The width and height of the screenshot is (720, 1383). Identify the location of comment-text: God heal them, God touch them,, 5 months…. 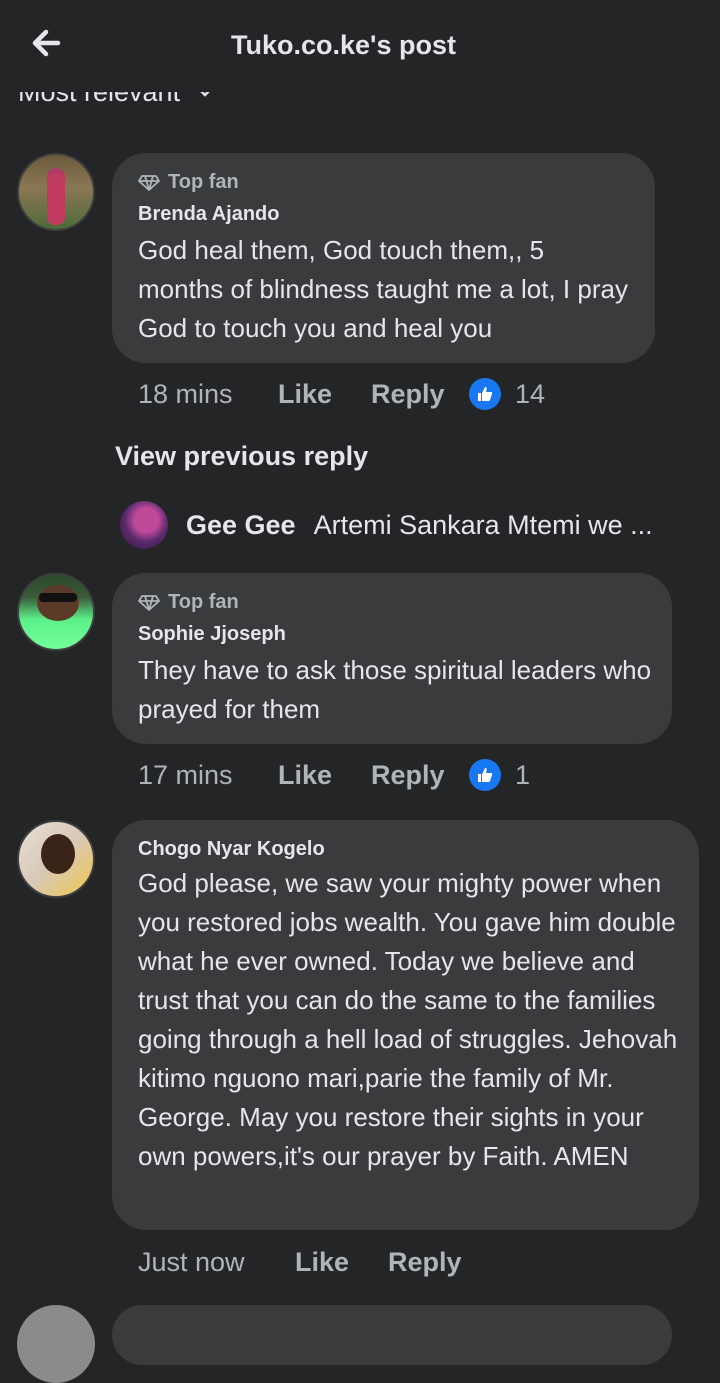
(383, 289).